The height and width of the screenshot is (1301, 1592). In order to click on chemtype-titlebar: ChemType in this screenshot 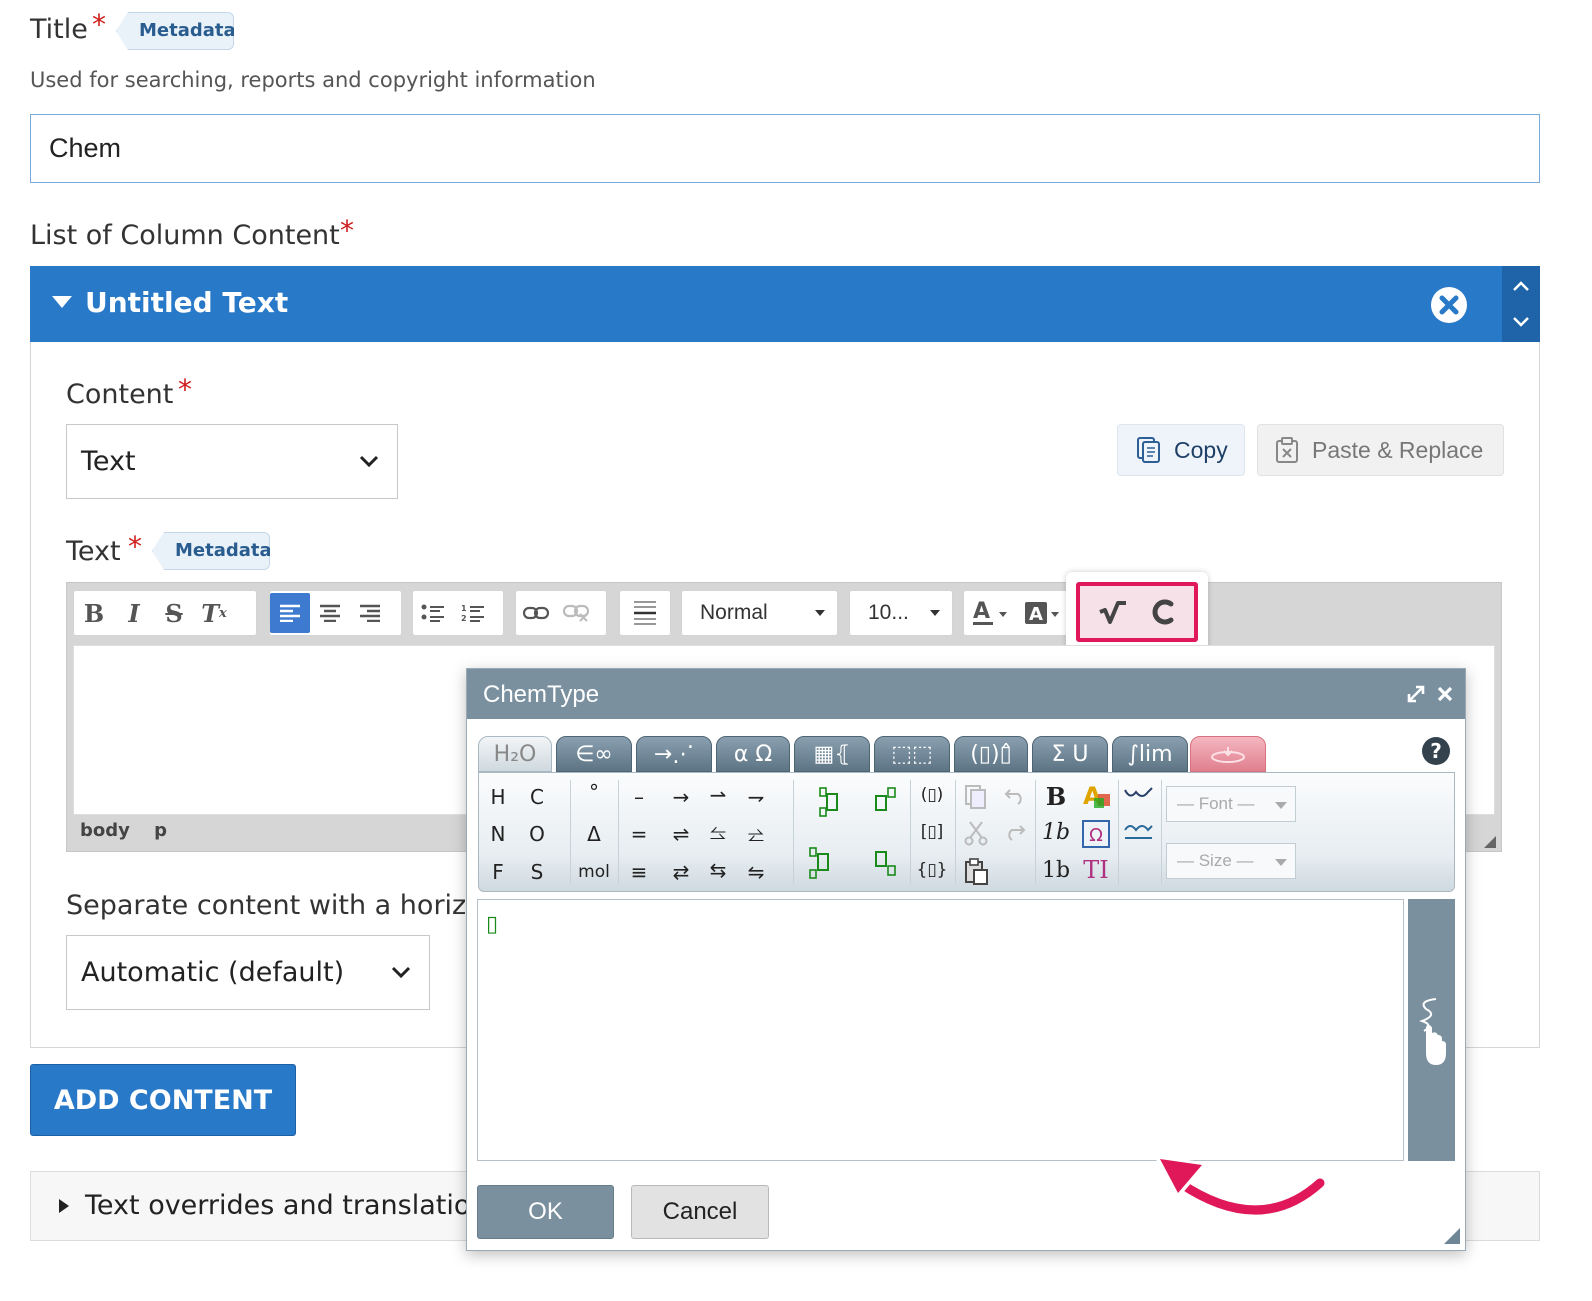, I will do `click(966, 694)`.